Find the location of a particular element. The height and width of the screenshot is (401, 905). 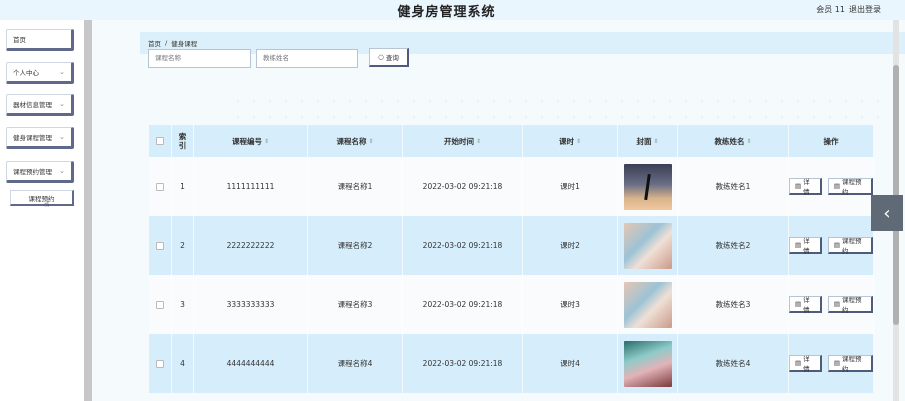

table-header-row: 索 引 课程编号 ⇕ 课程名称 ⇕ 开始时间 ⇕ 课时 ⇕ 封面 ⇕ 教练姓名 ⇕ 操作 is located at coordinates (511, 141).